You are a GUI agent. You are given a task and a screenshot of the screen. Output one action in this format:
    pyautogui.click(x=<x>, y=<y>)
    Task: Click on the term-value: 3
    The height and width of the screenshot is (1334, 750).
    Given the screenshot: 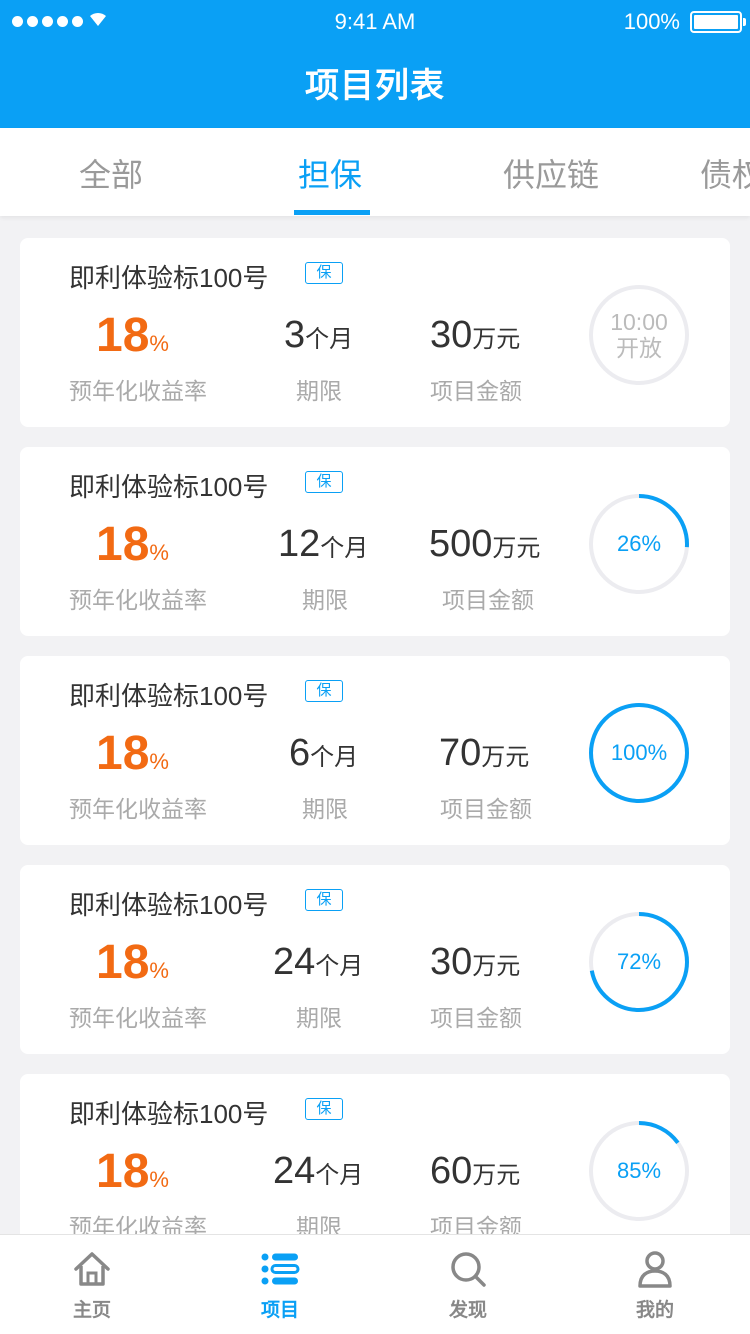 What is the action you would take?
    pyautogui.click(x=295, y=335)
    